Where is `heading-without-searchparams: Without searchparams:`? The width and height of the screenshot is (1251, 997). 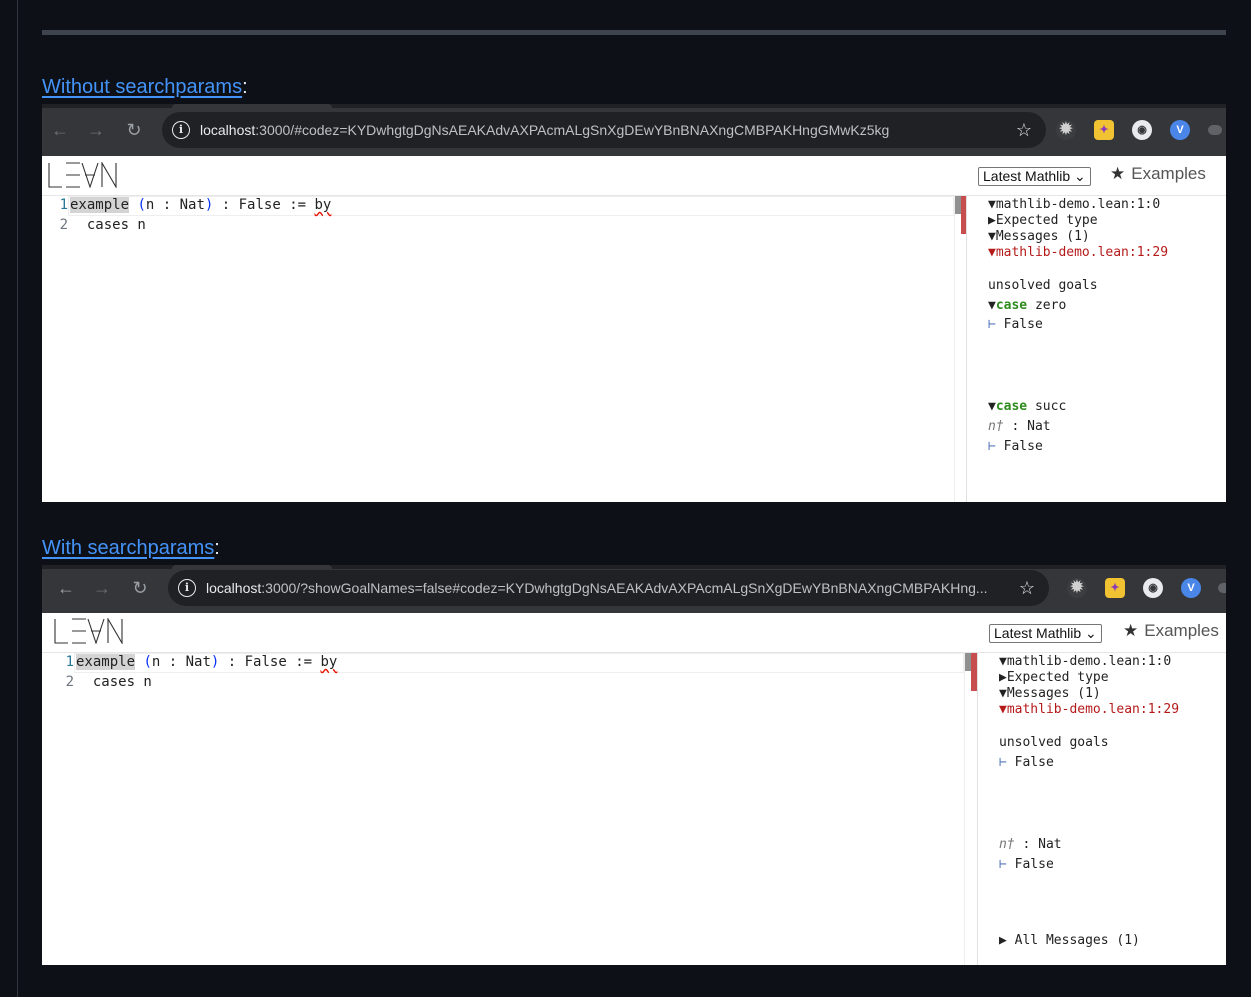
heading-without-searchparams: Without searchparams: is located at coordinates (145, 87).